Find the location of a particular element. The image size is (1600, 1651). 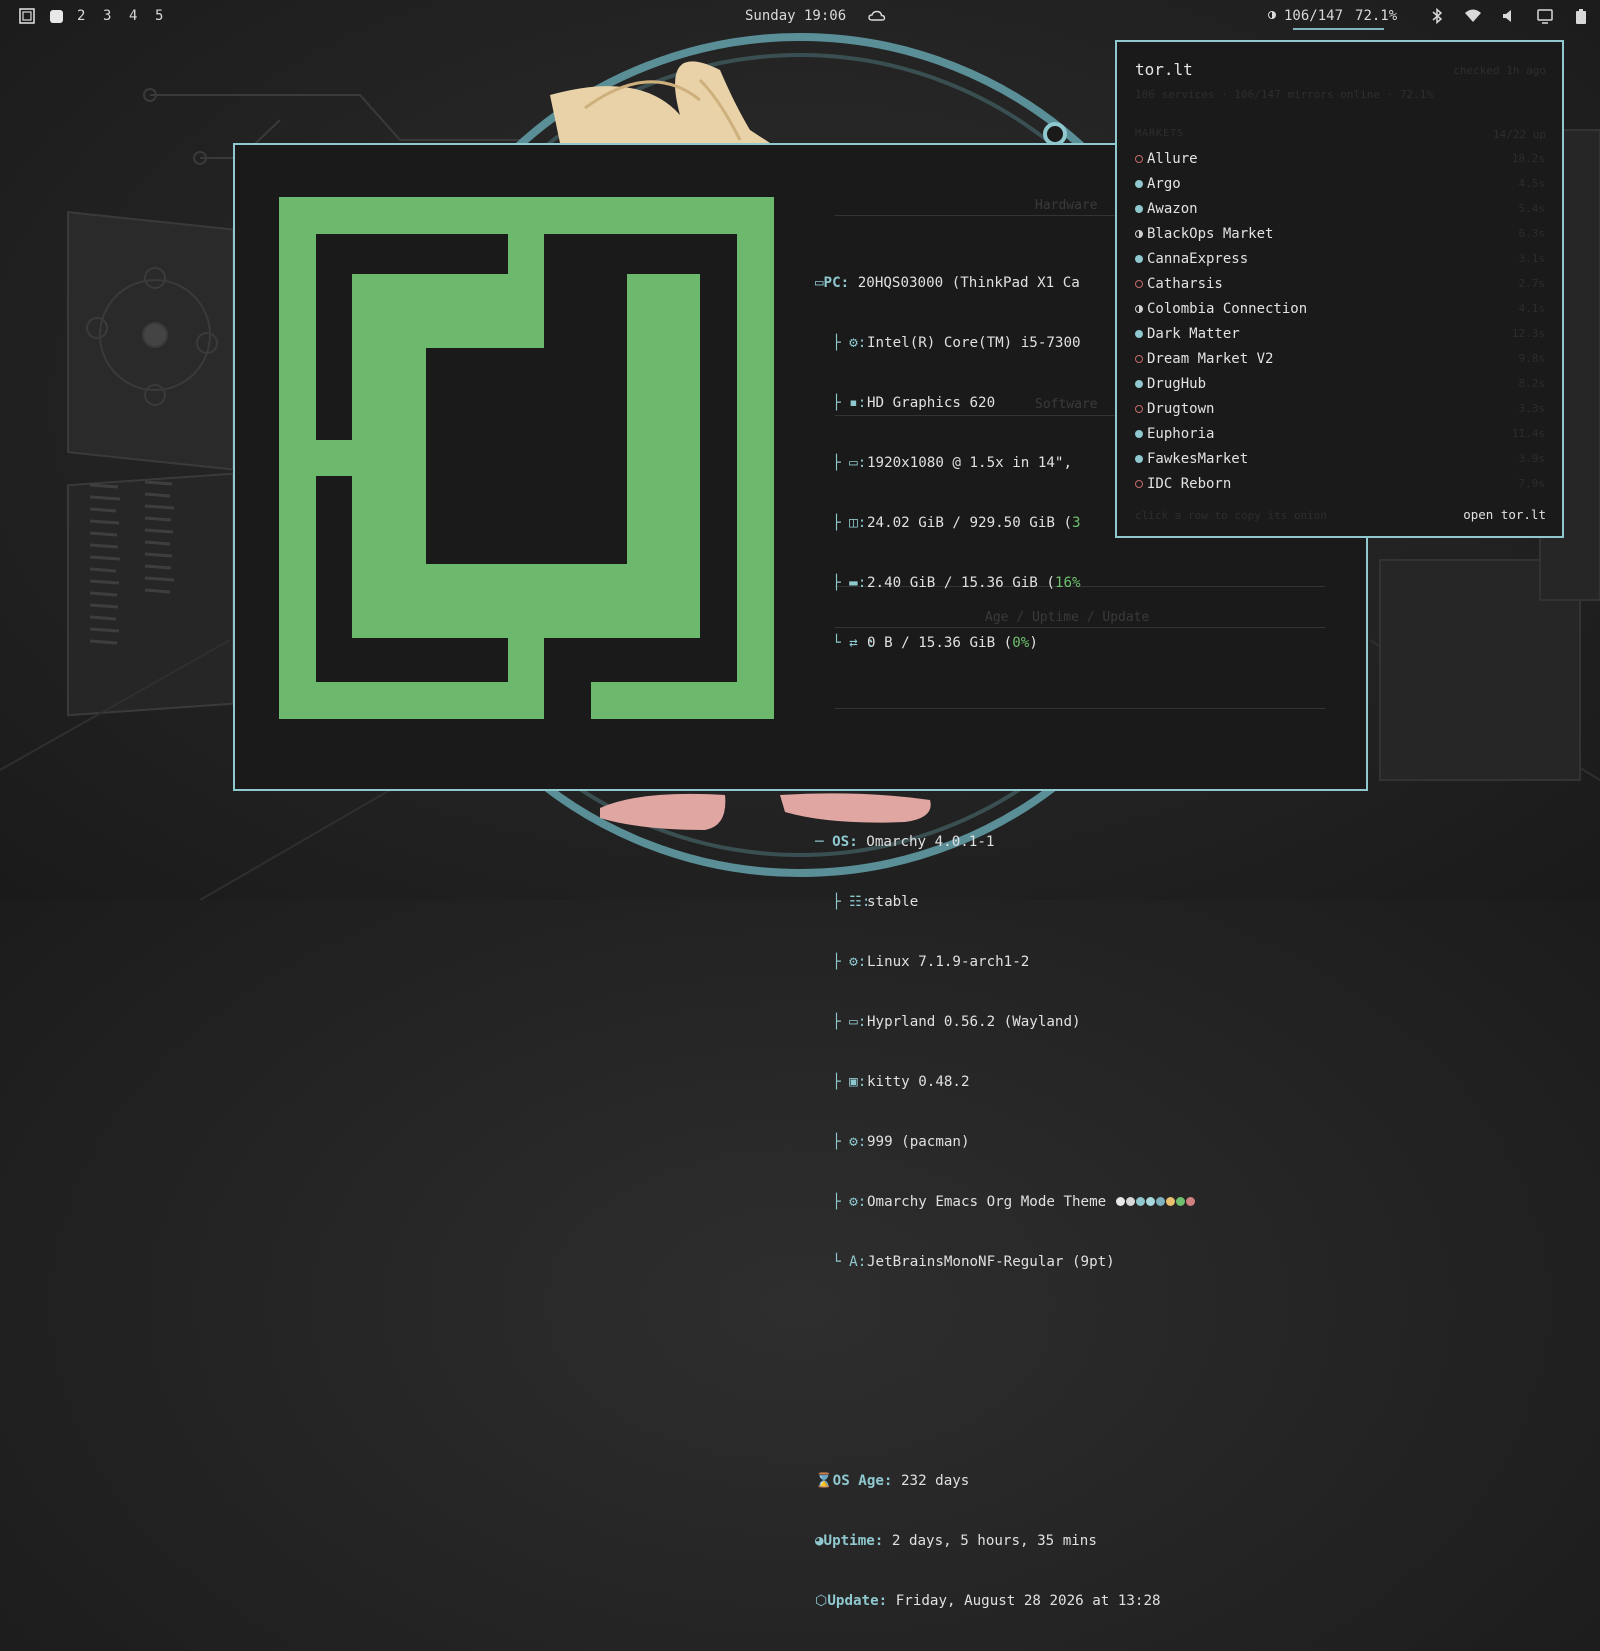

os-icon: ─ is located at coordinates (824, 842).